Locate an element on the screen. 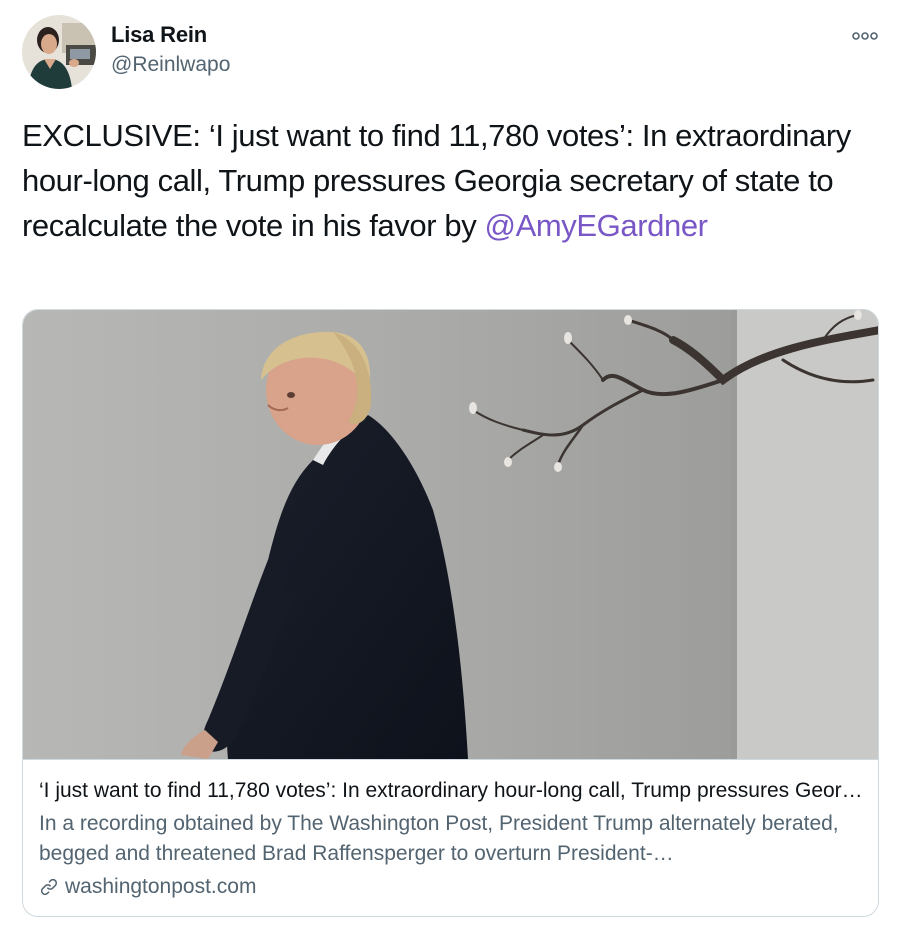  card-domain: washingtonpost.com is located at coordinates (451, 887).